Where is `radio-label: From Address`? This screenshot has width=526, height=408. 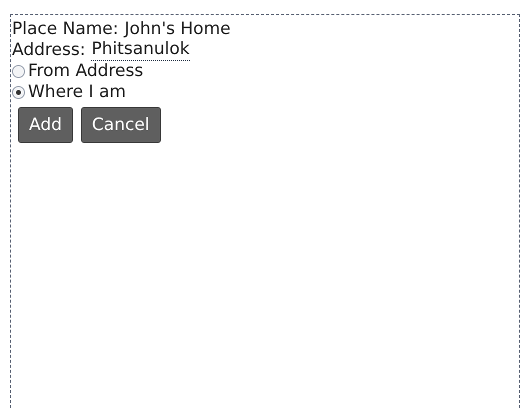 radio-label: From Address is located at coordinates (86, 71).